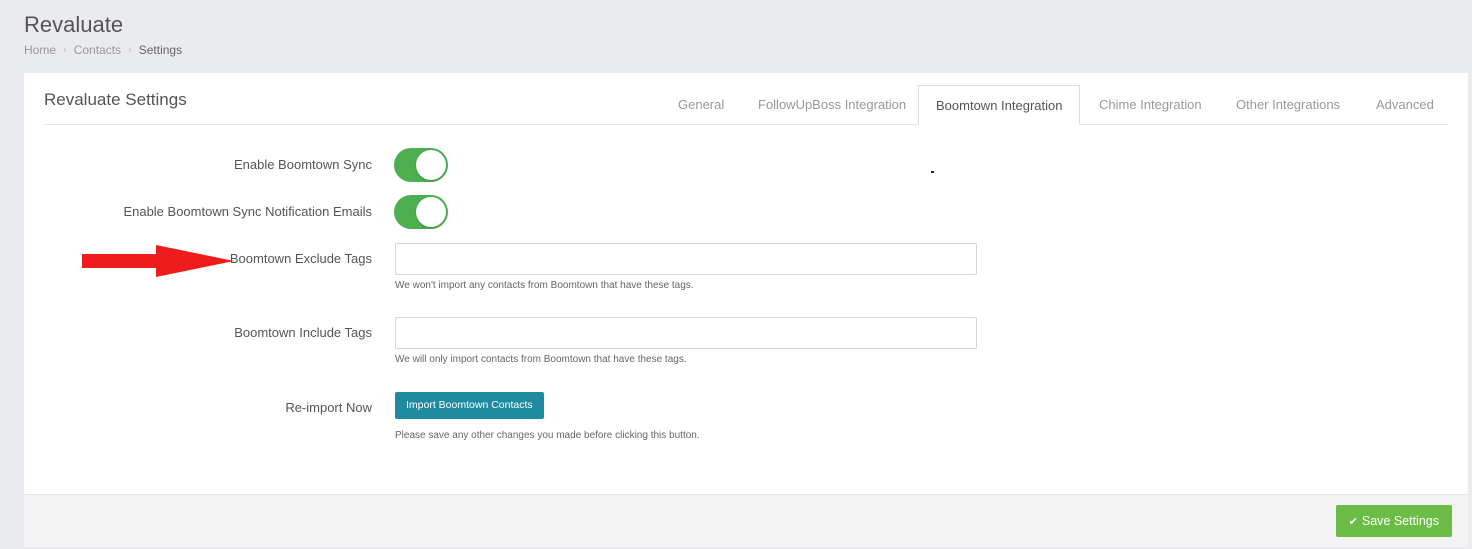 The width and height of the screenshot is (1472, 549). What do you see at coordinates (932, 172) in the screenshot?
I see `stray-dot` at bounding box center [932, 172].